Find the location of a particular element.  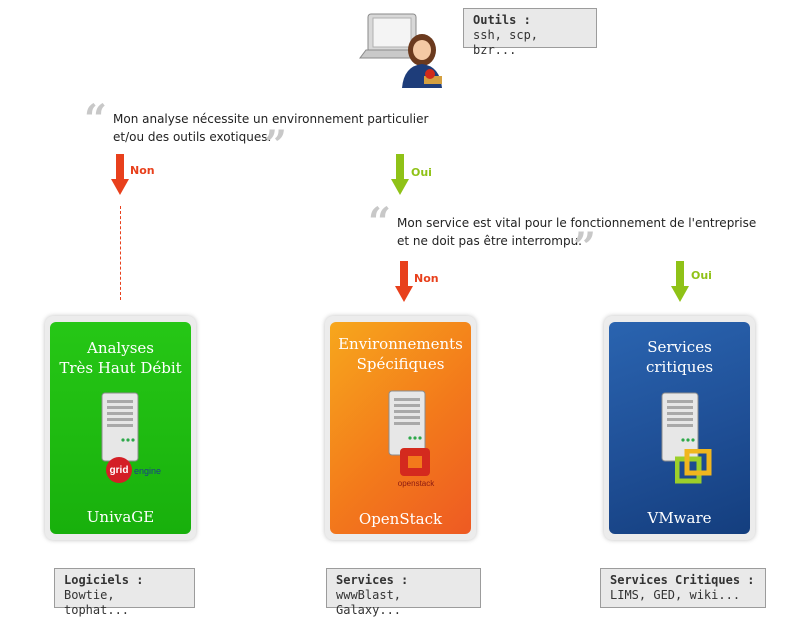

dashed-connector is located at coordinates (120, 253).